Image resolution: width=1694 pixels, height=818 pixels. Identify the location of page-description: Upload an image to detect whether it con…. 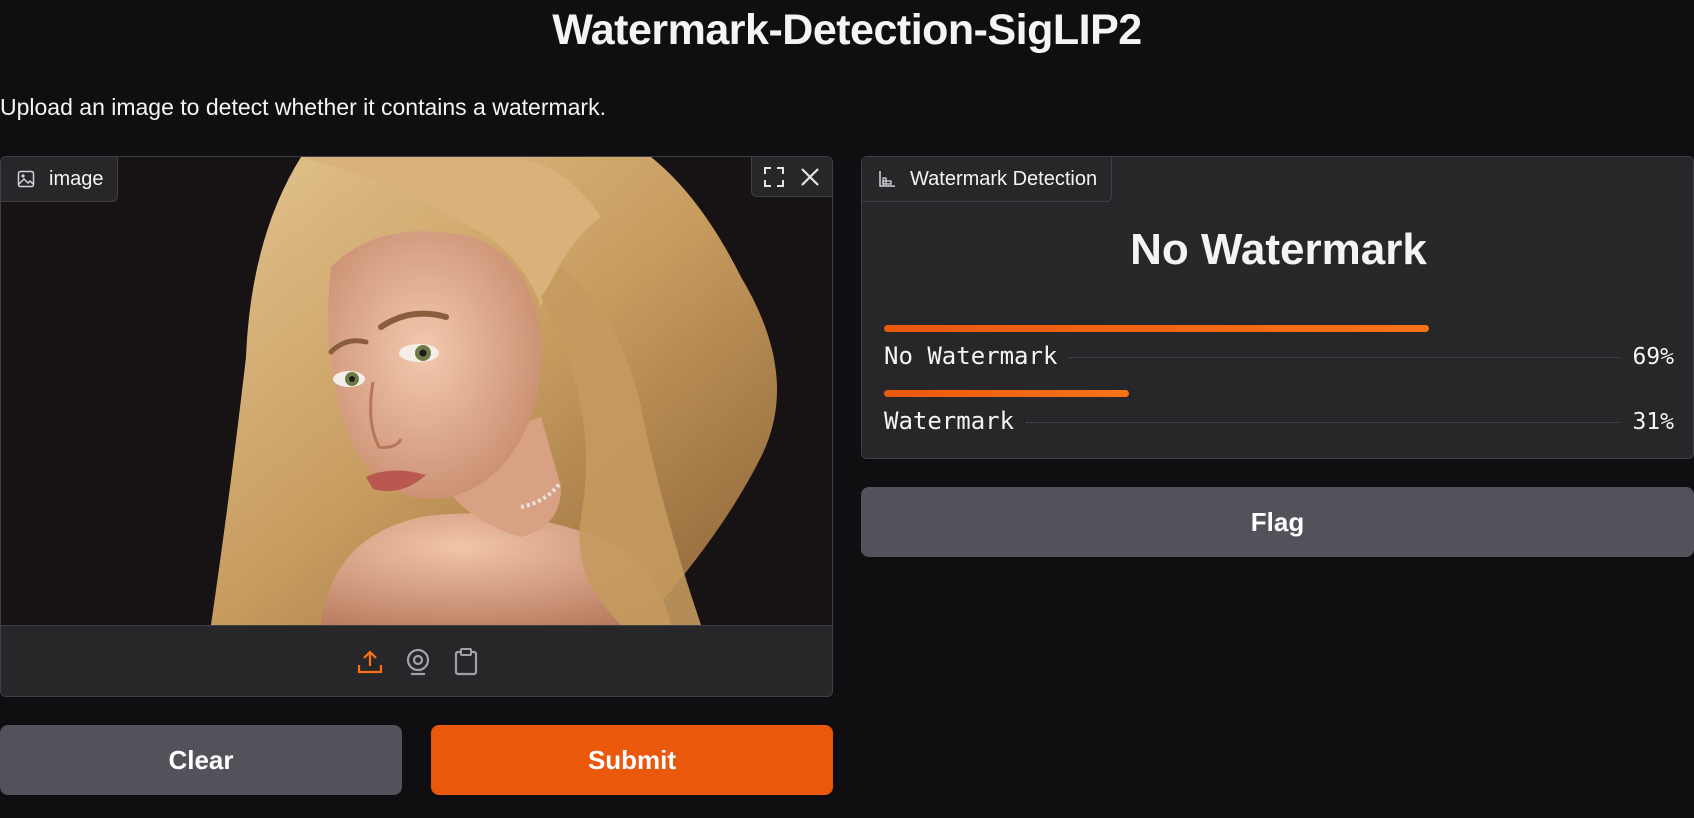
(303, 107).